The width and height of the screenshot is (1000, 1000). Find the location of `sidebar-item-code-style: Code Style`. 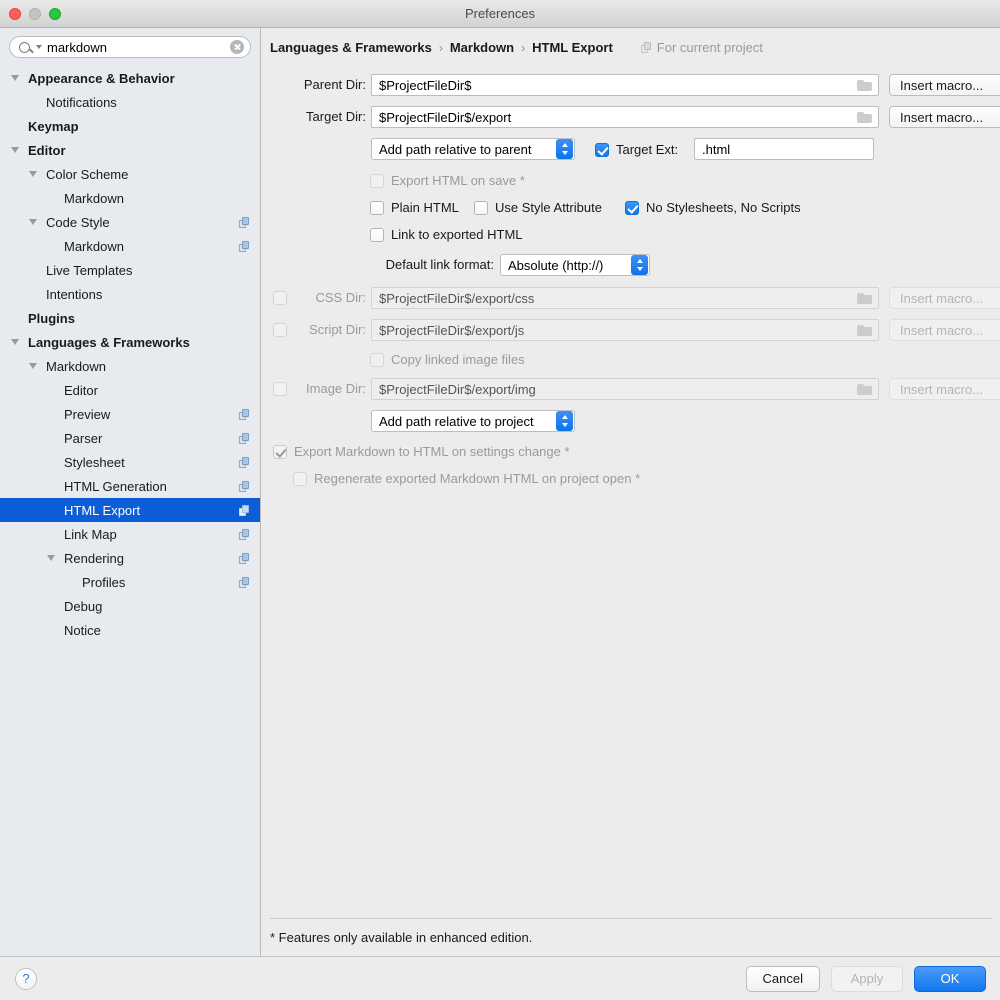

sidebar-item-code-style: Code Style is located at coordinates (130, 222).